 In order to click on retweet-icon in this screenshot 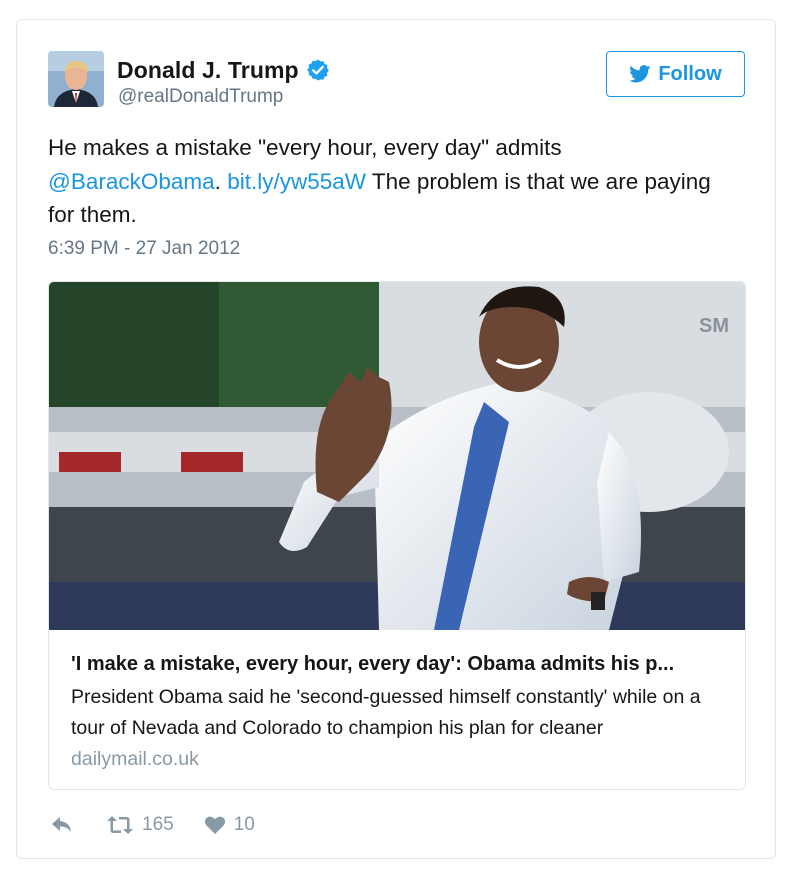, I will do `click(120, 825)`.